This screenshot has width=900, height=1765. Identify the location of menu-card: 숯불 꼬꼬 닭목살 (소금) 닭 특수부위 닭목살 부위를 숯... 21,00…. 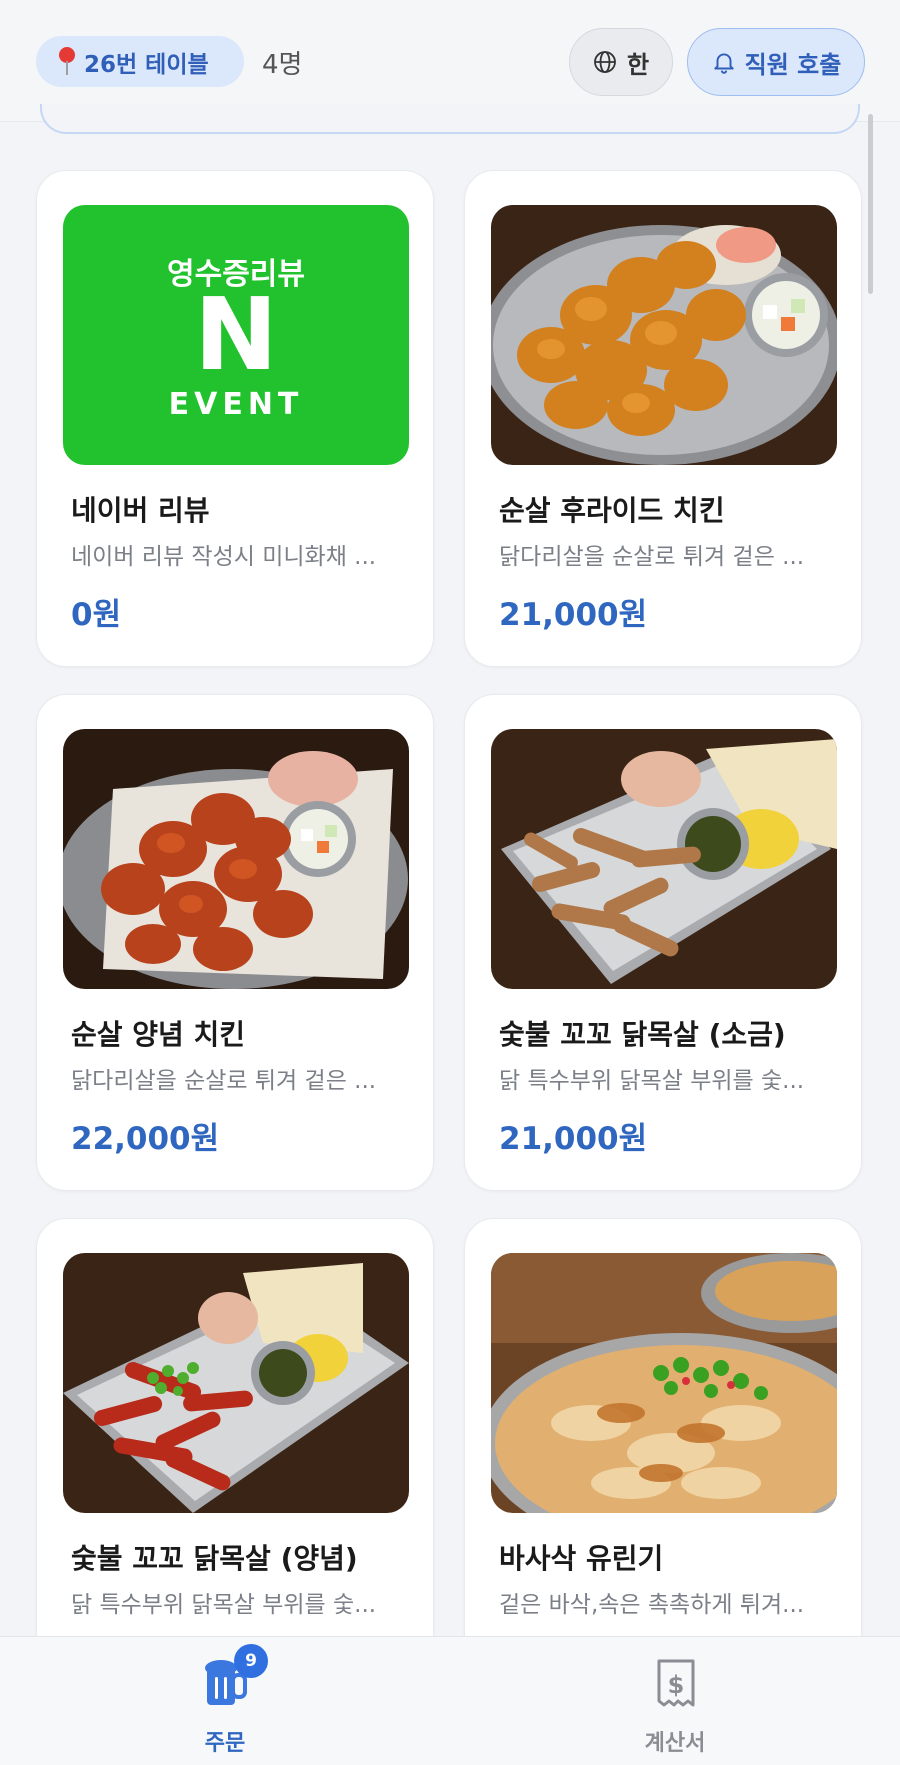
(663, 942).